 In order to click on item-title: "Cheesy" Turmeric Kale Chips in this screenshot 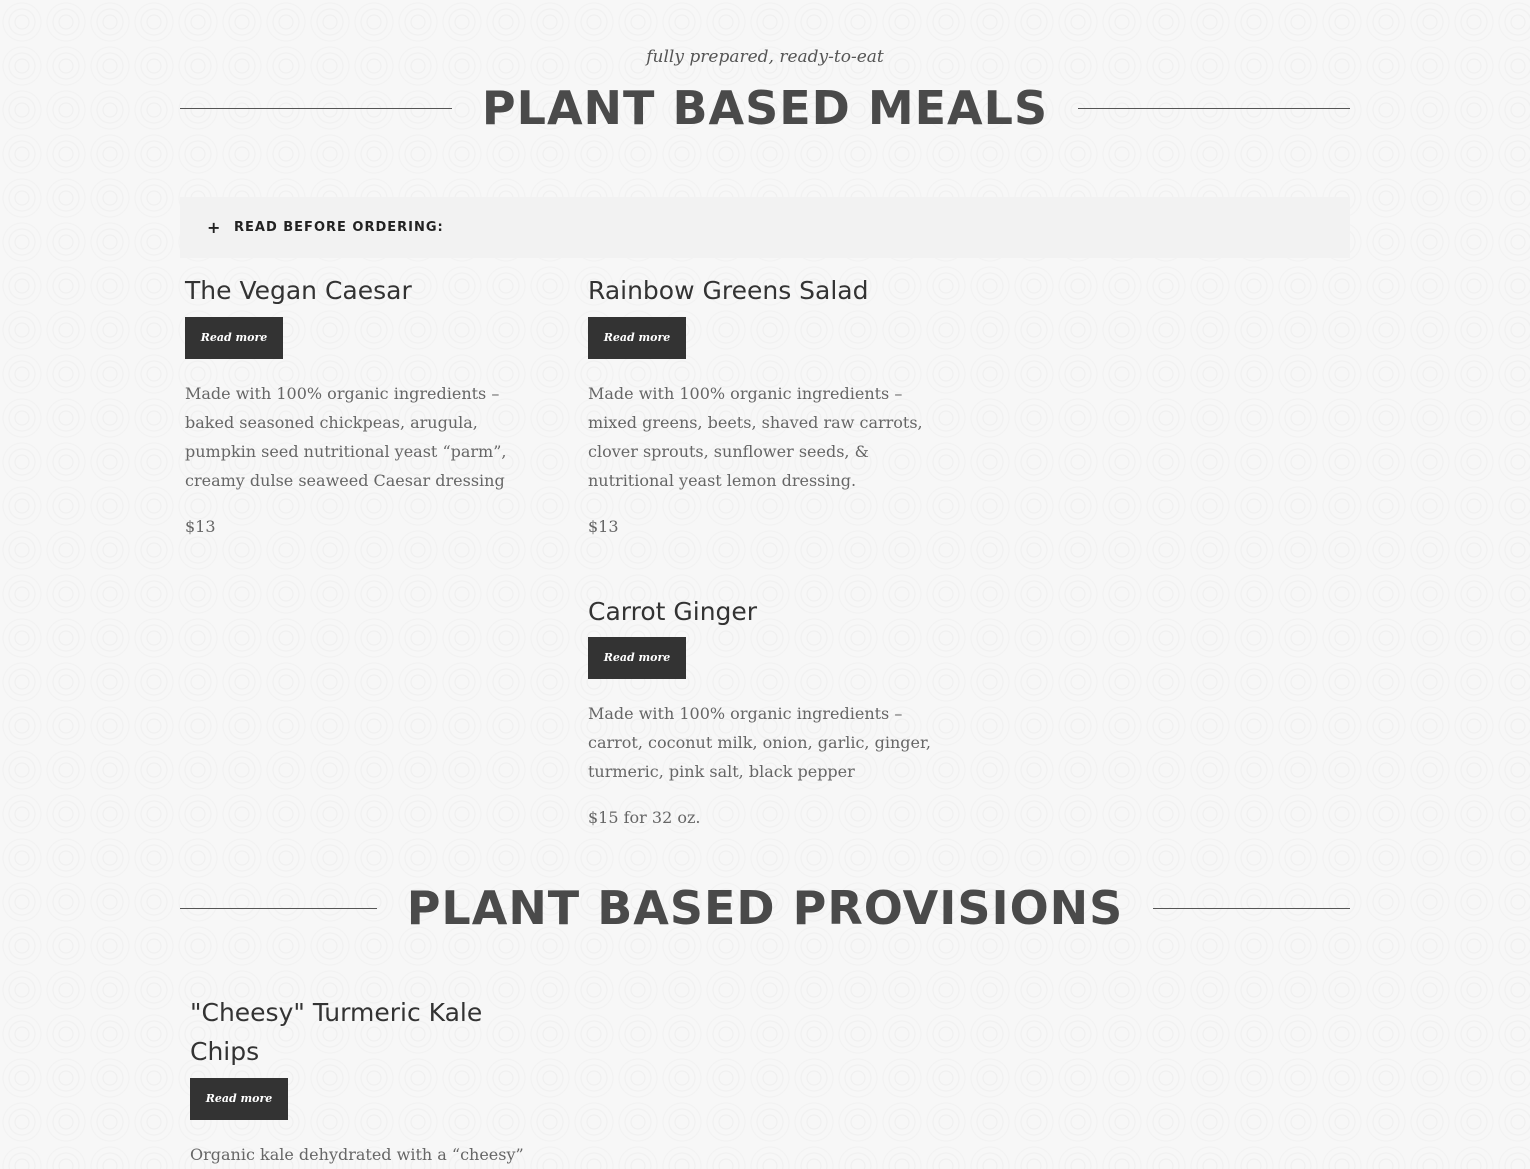, I will do `click(370, 1032)`.